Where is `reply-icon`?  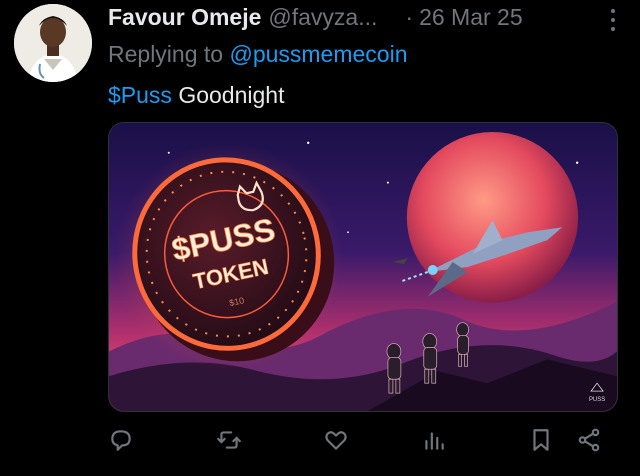 reply-icon is located at coordinates (123, 442).